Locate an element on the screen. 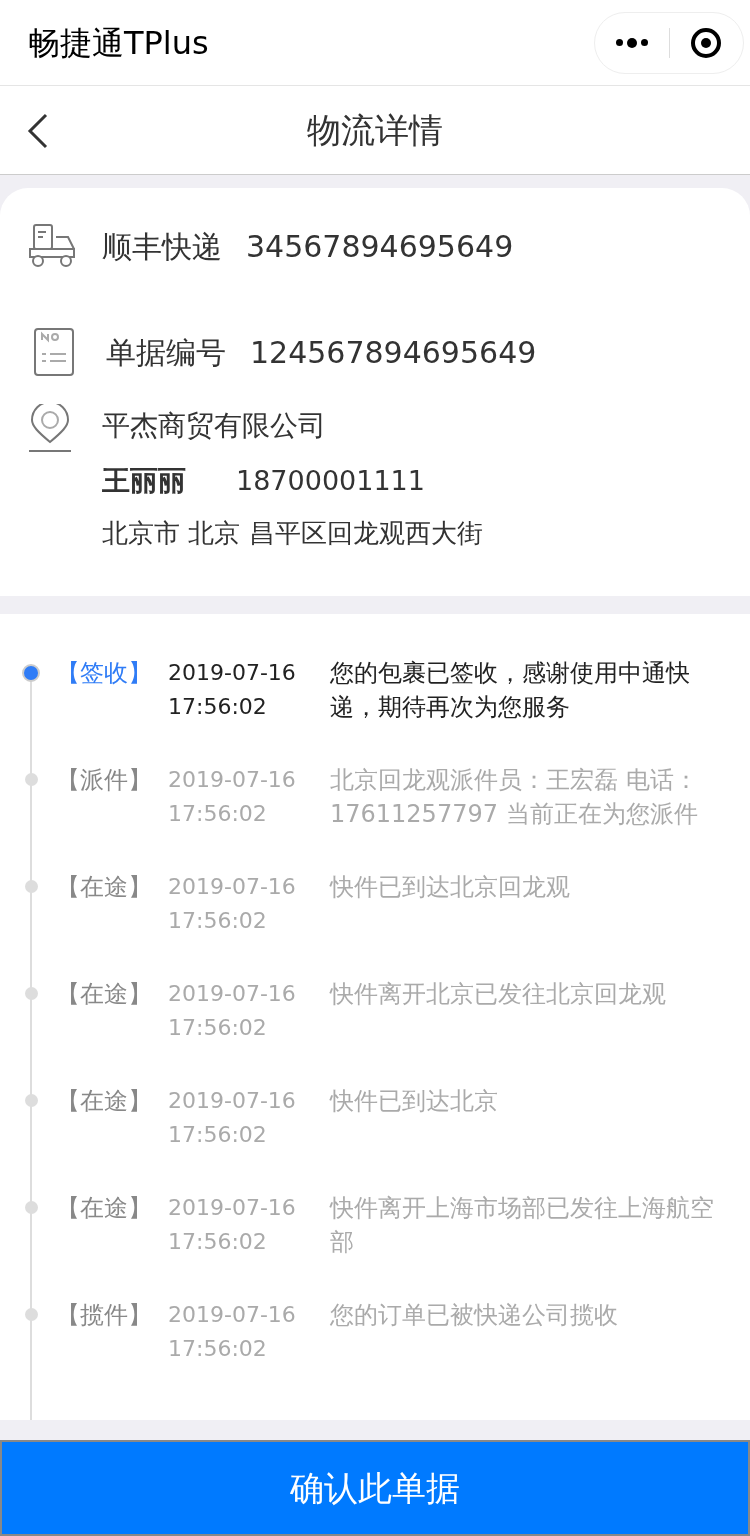 The height and width of the screenshot is (1536, 750). step-status: 【揽件】 is located at coordinates (104, 1315).